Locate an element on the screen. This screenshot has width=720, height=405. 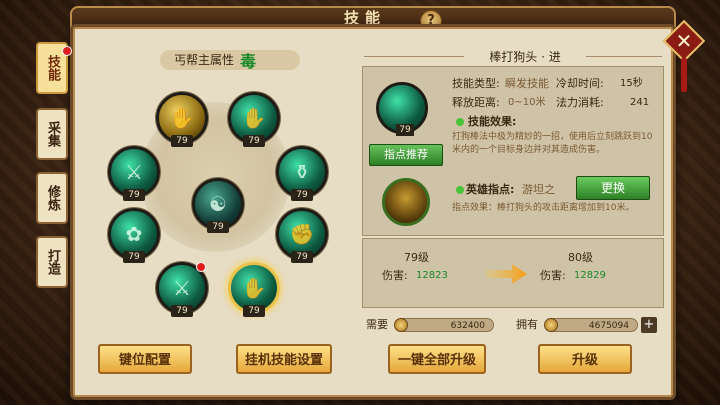
skill-slot-2: ✋ 79 is located at coordinates (254, 119).